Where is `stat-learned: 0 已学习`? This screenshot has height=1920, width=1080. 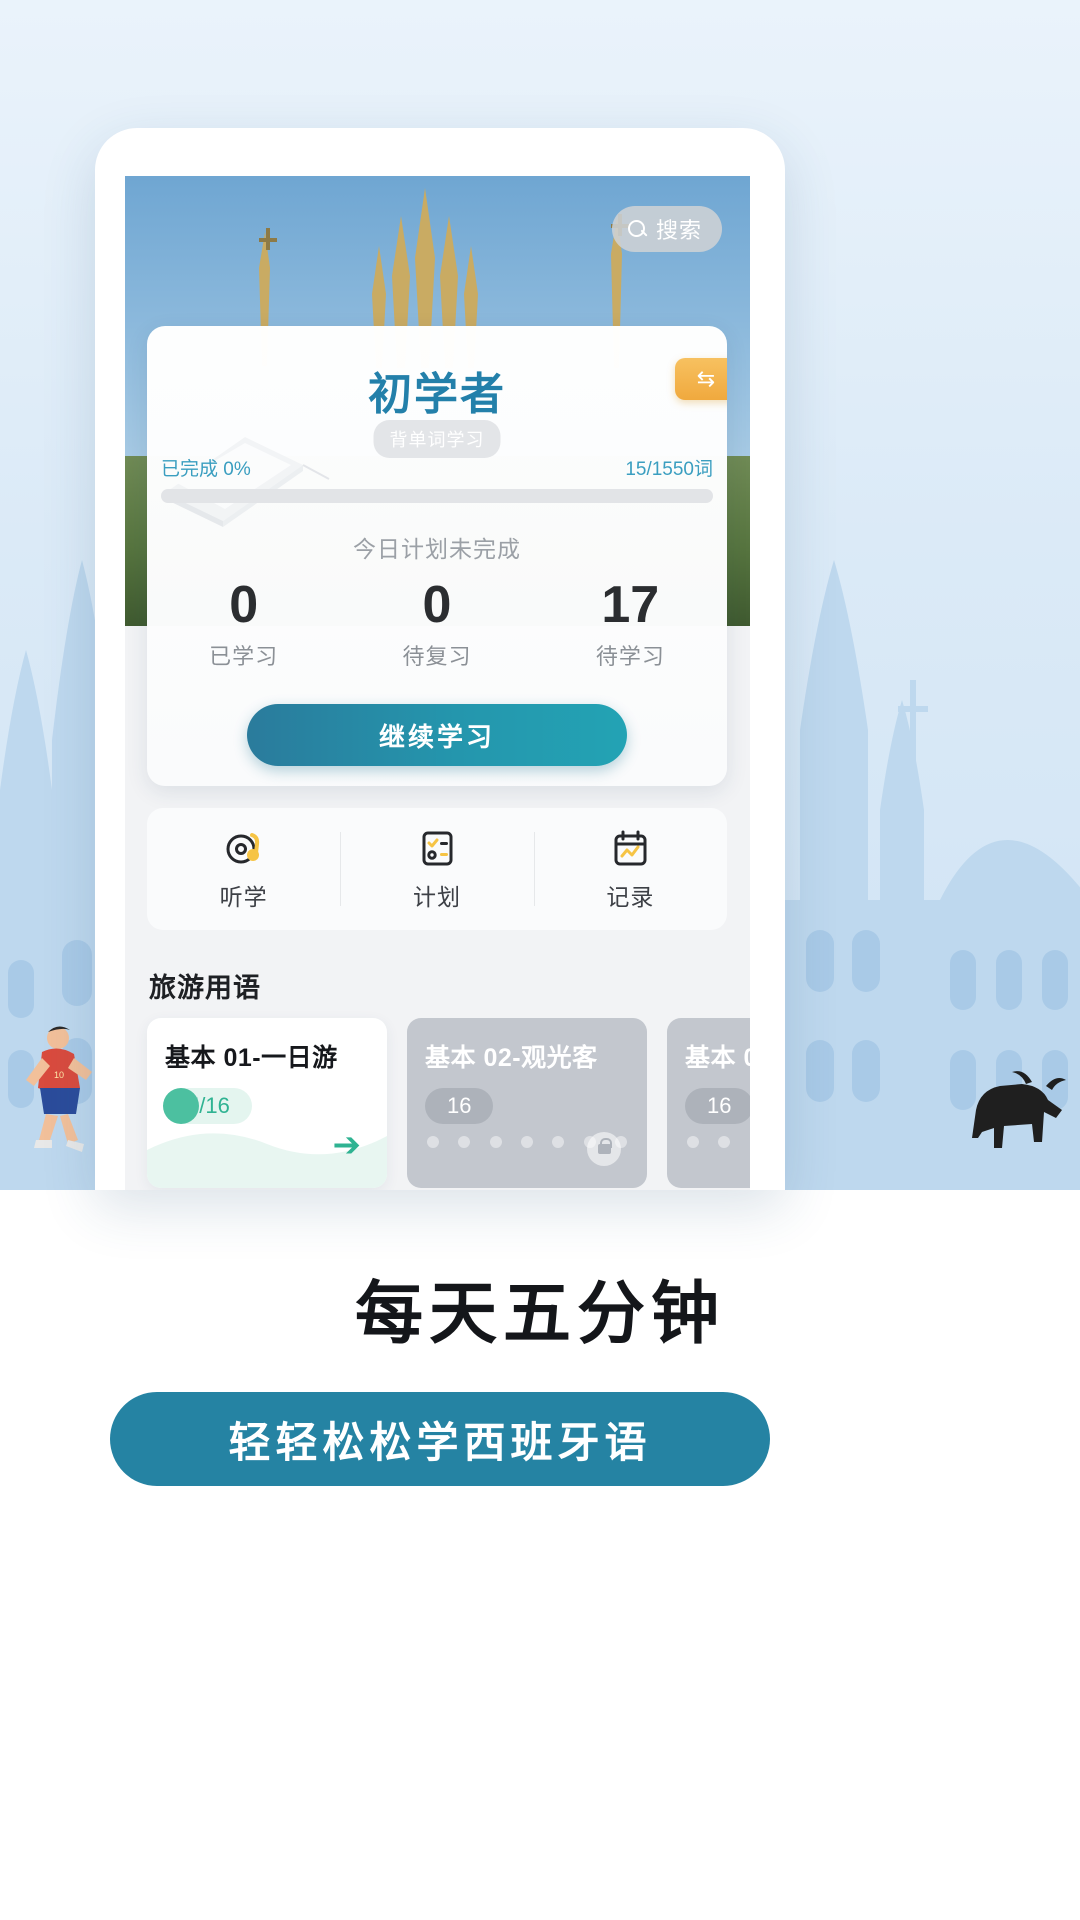
stat-learned: 0 已学习 is located at coordinates (243, 624).